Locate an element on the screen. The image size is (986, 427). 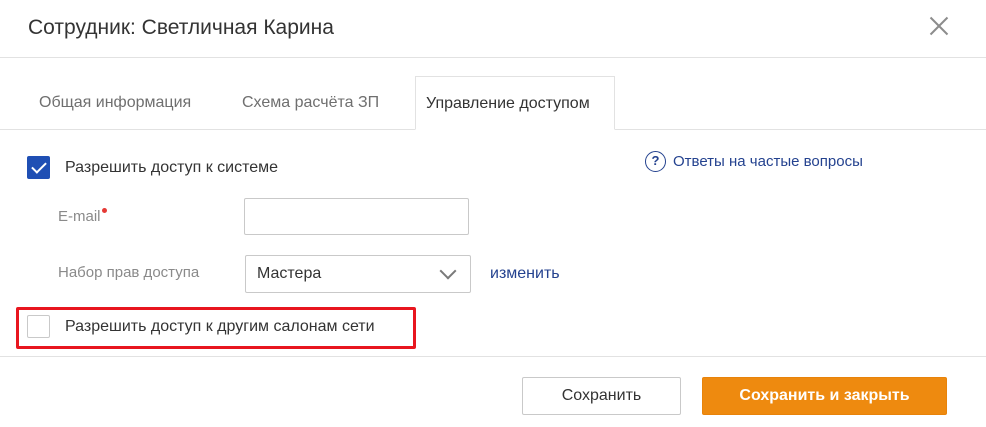
change-permissions-link: изменить is located at coordinates (525, 274).